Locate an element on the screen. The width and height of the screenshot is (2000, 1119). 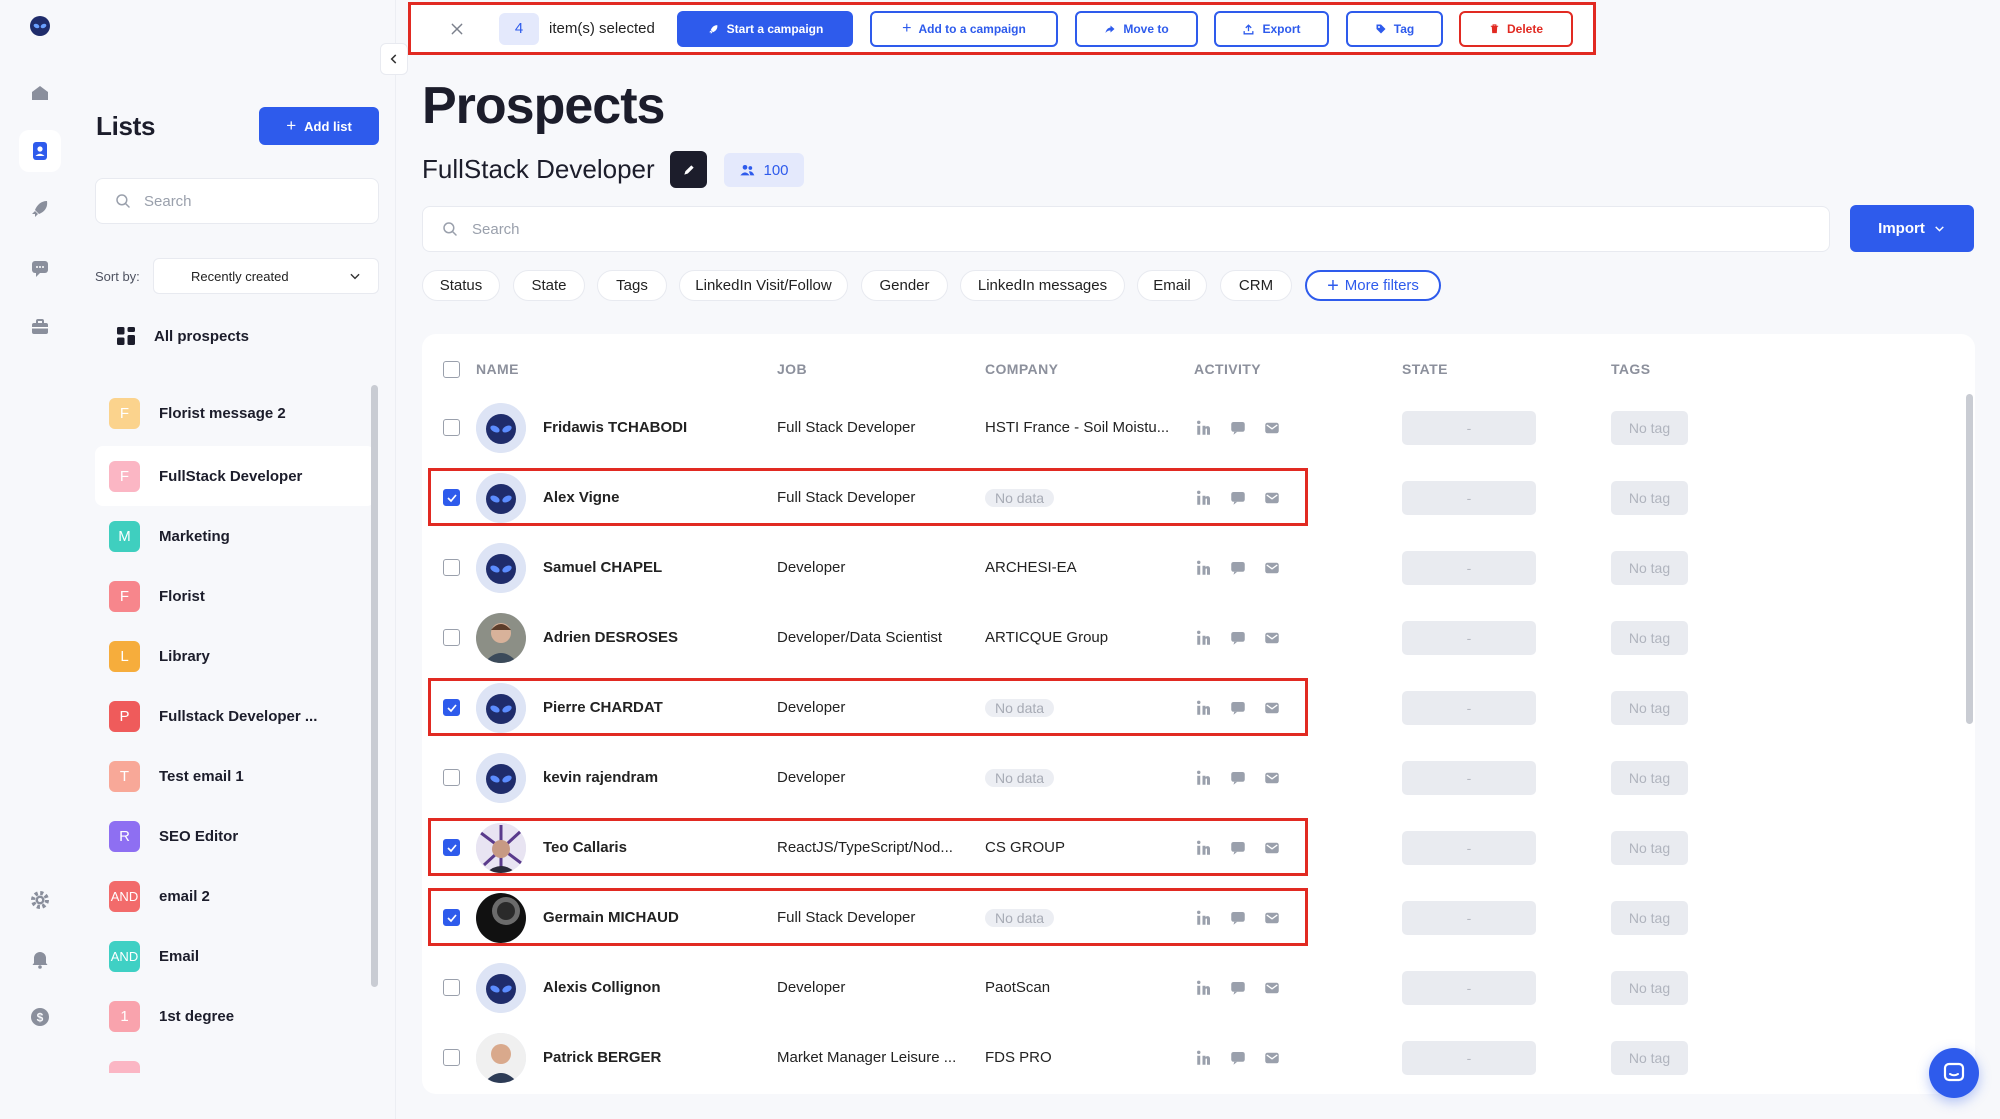
list-item: F Florist is located at coordinates (235, 596).